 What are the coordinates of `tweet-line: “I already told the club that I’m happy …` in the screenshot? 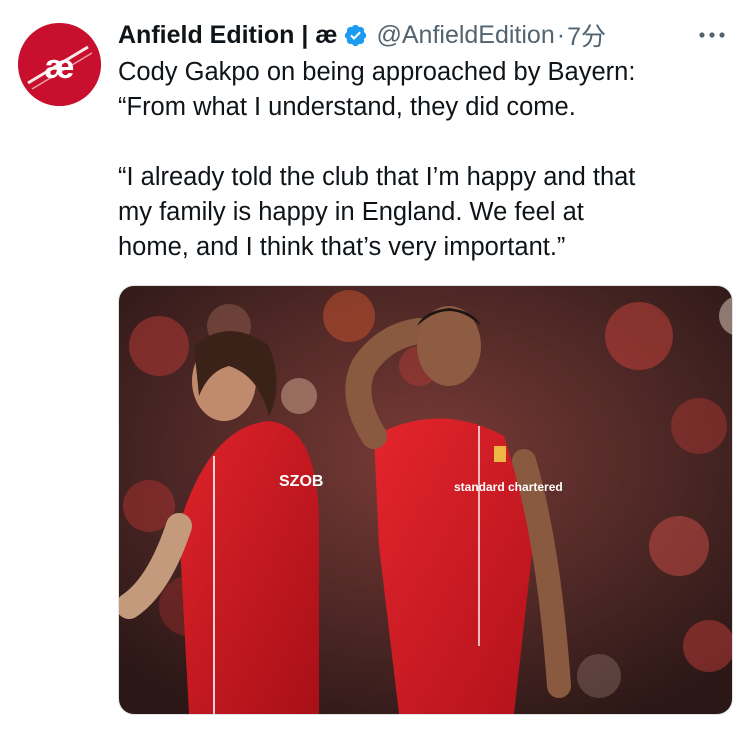 It's located at (377, 177).